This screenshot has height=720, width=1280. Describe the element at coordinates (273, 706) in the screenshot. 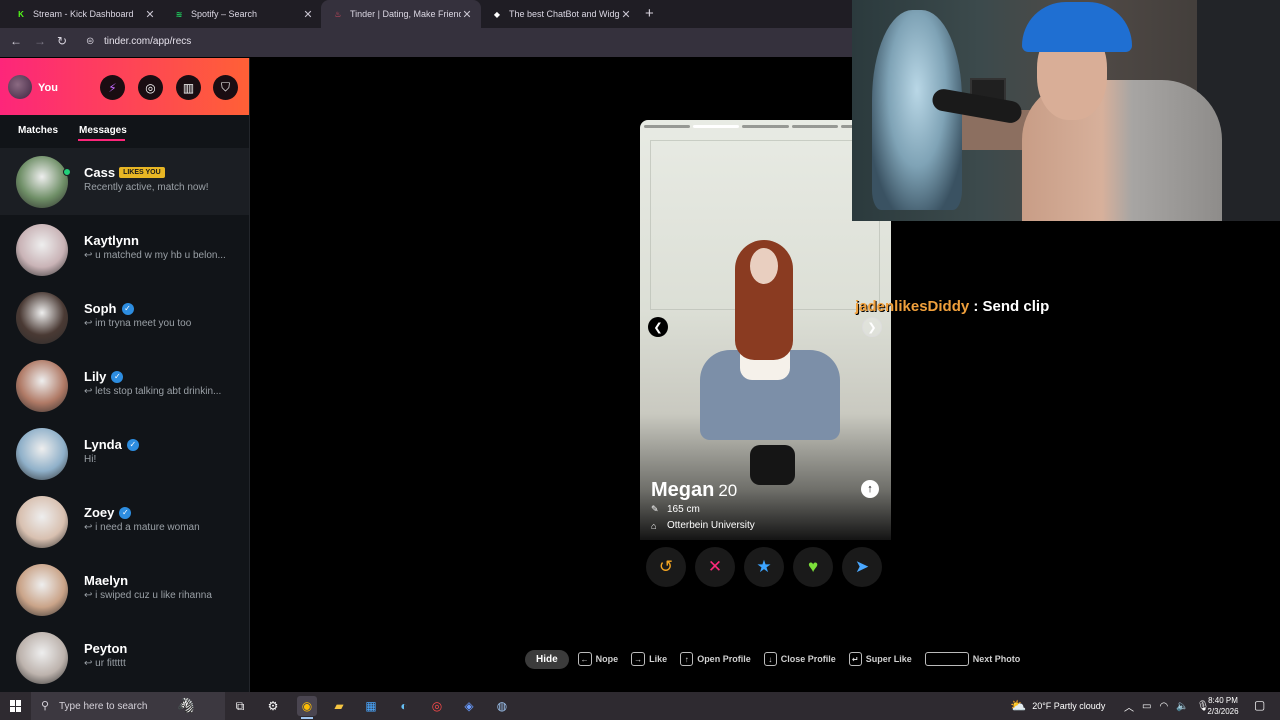

I see `settings-gear-icon: ⚙` at that location.